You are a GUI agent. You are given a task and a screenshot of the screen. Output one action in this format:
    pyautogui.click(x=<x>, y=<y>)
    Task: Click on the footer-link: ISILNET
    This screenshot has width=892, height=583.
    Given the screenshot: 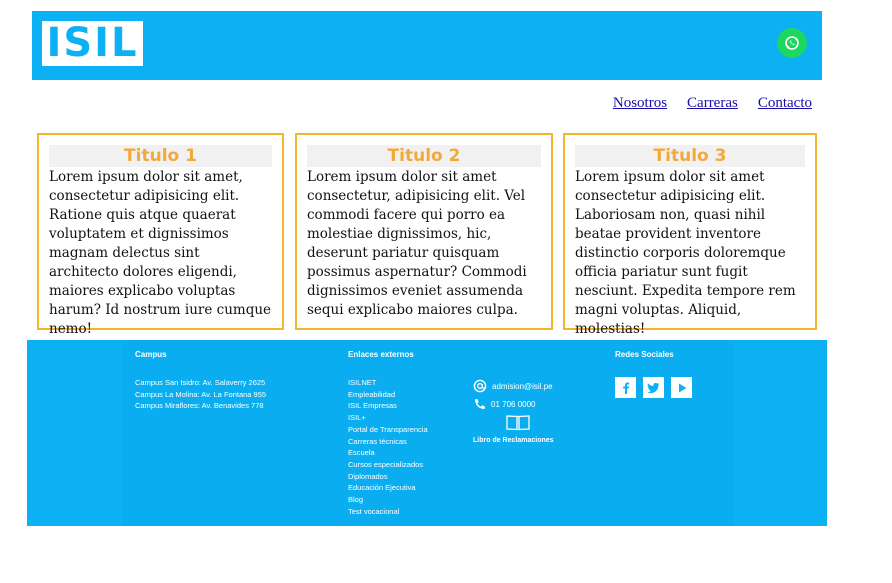 What is the action you would take?
    pyautogui.click(x=388, y=383)
    